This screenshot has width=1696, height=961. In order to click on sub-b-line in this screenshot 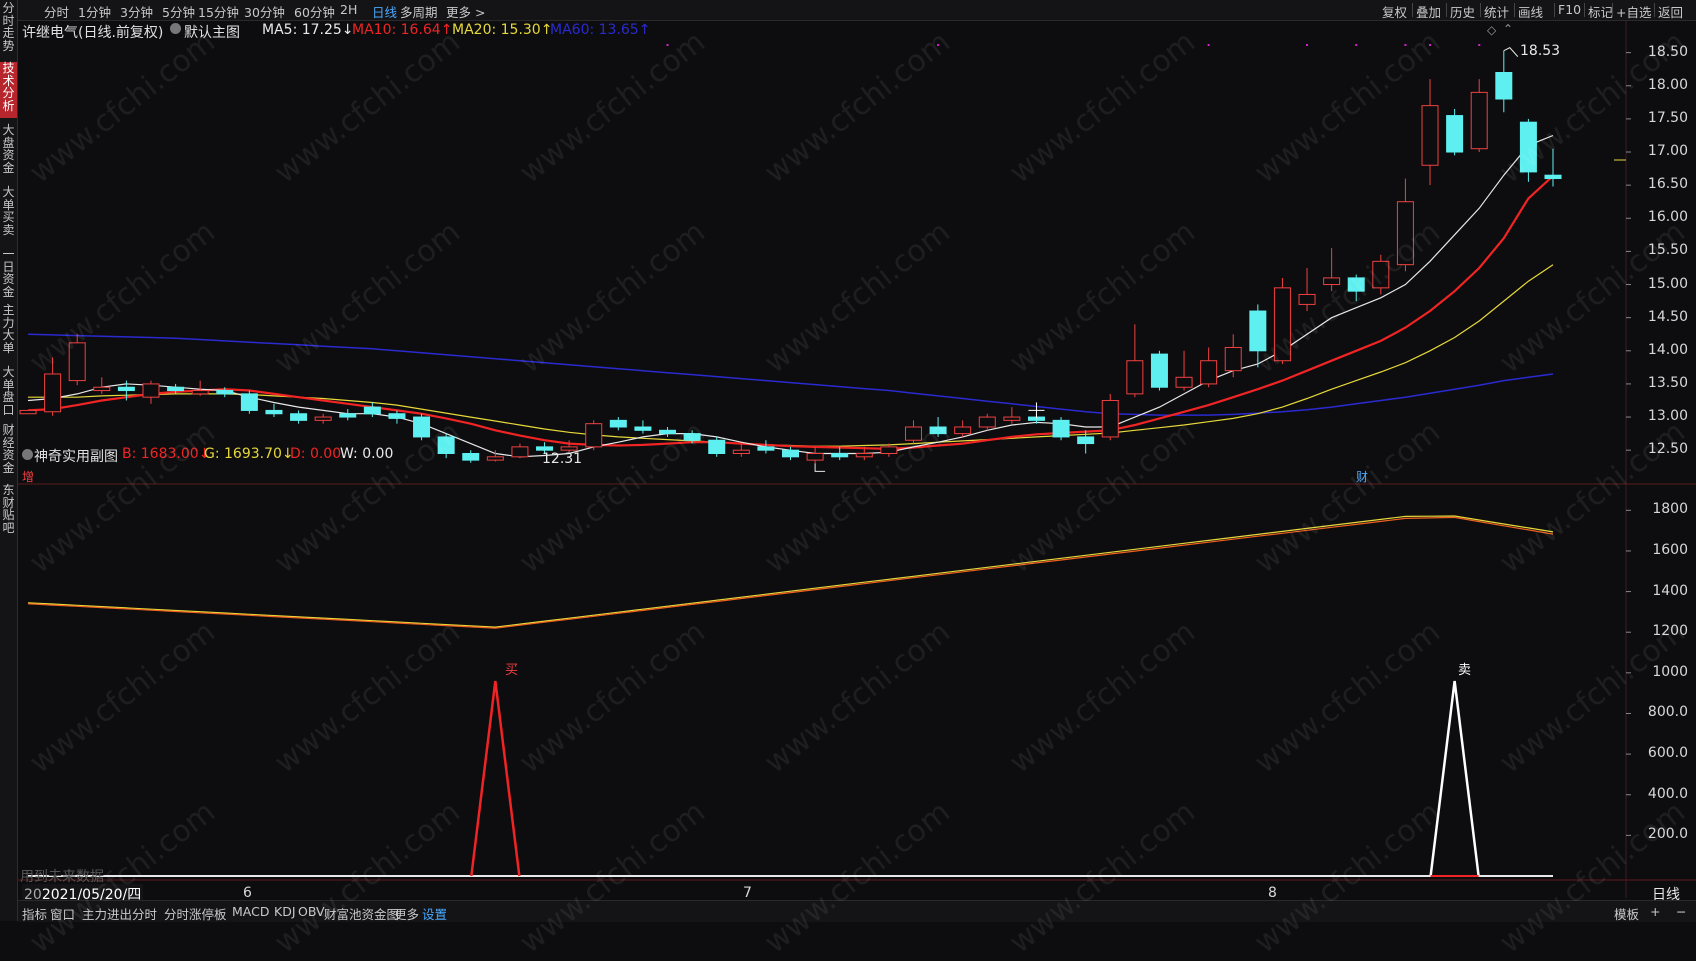, I will do `click(790, 572)`.